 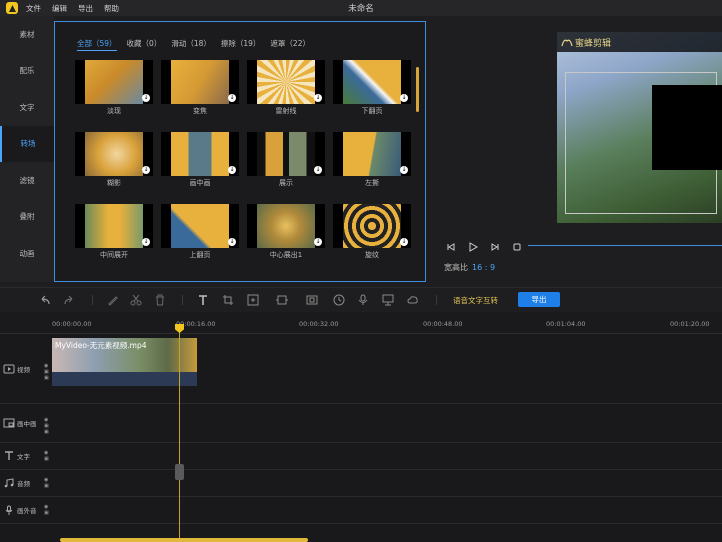 I want to click on transition-tile: ↓ 变焦, so click(x=200, y=88).